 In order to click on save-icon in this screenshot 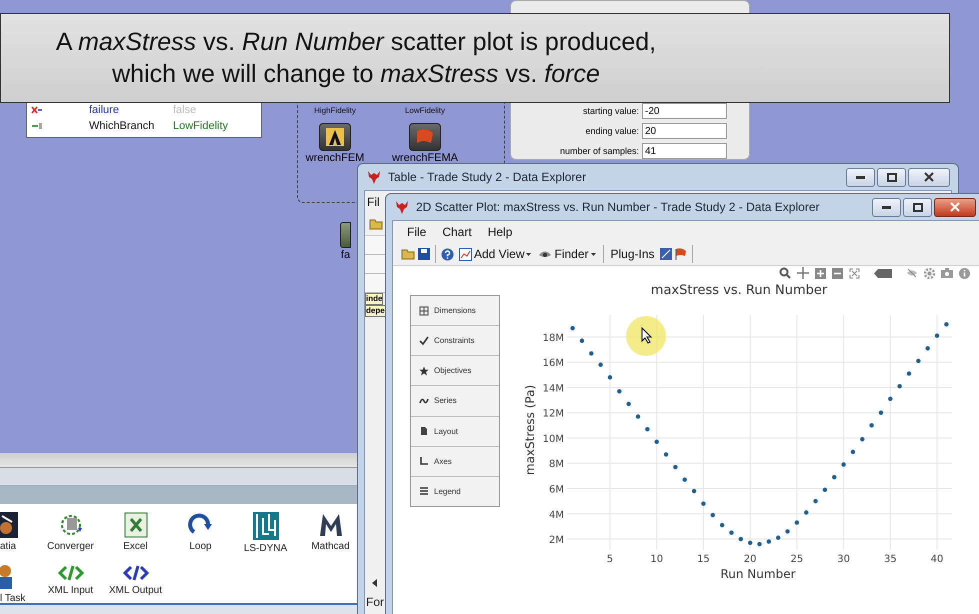, I will do `click(424, 254)`.